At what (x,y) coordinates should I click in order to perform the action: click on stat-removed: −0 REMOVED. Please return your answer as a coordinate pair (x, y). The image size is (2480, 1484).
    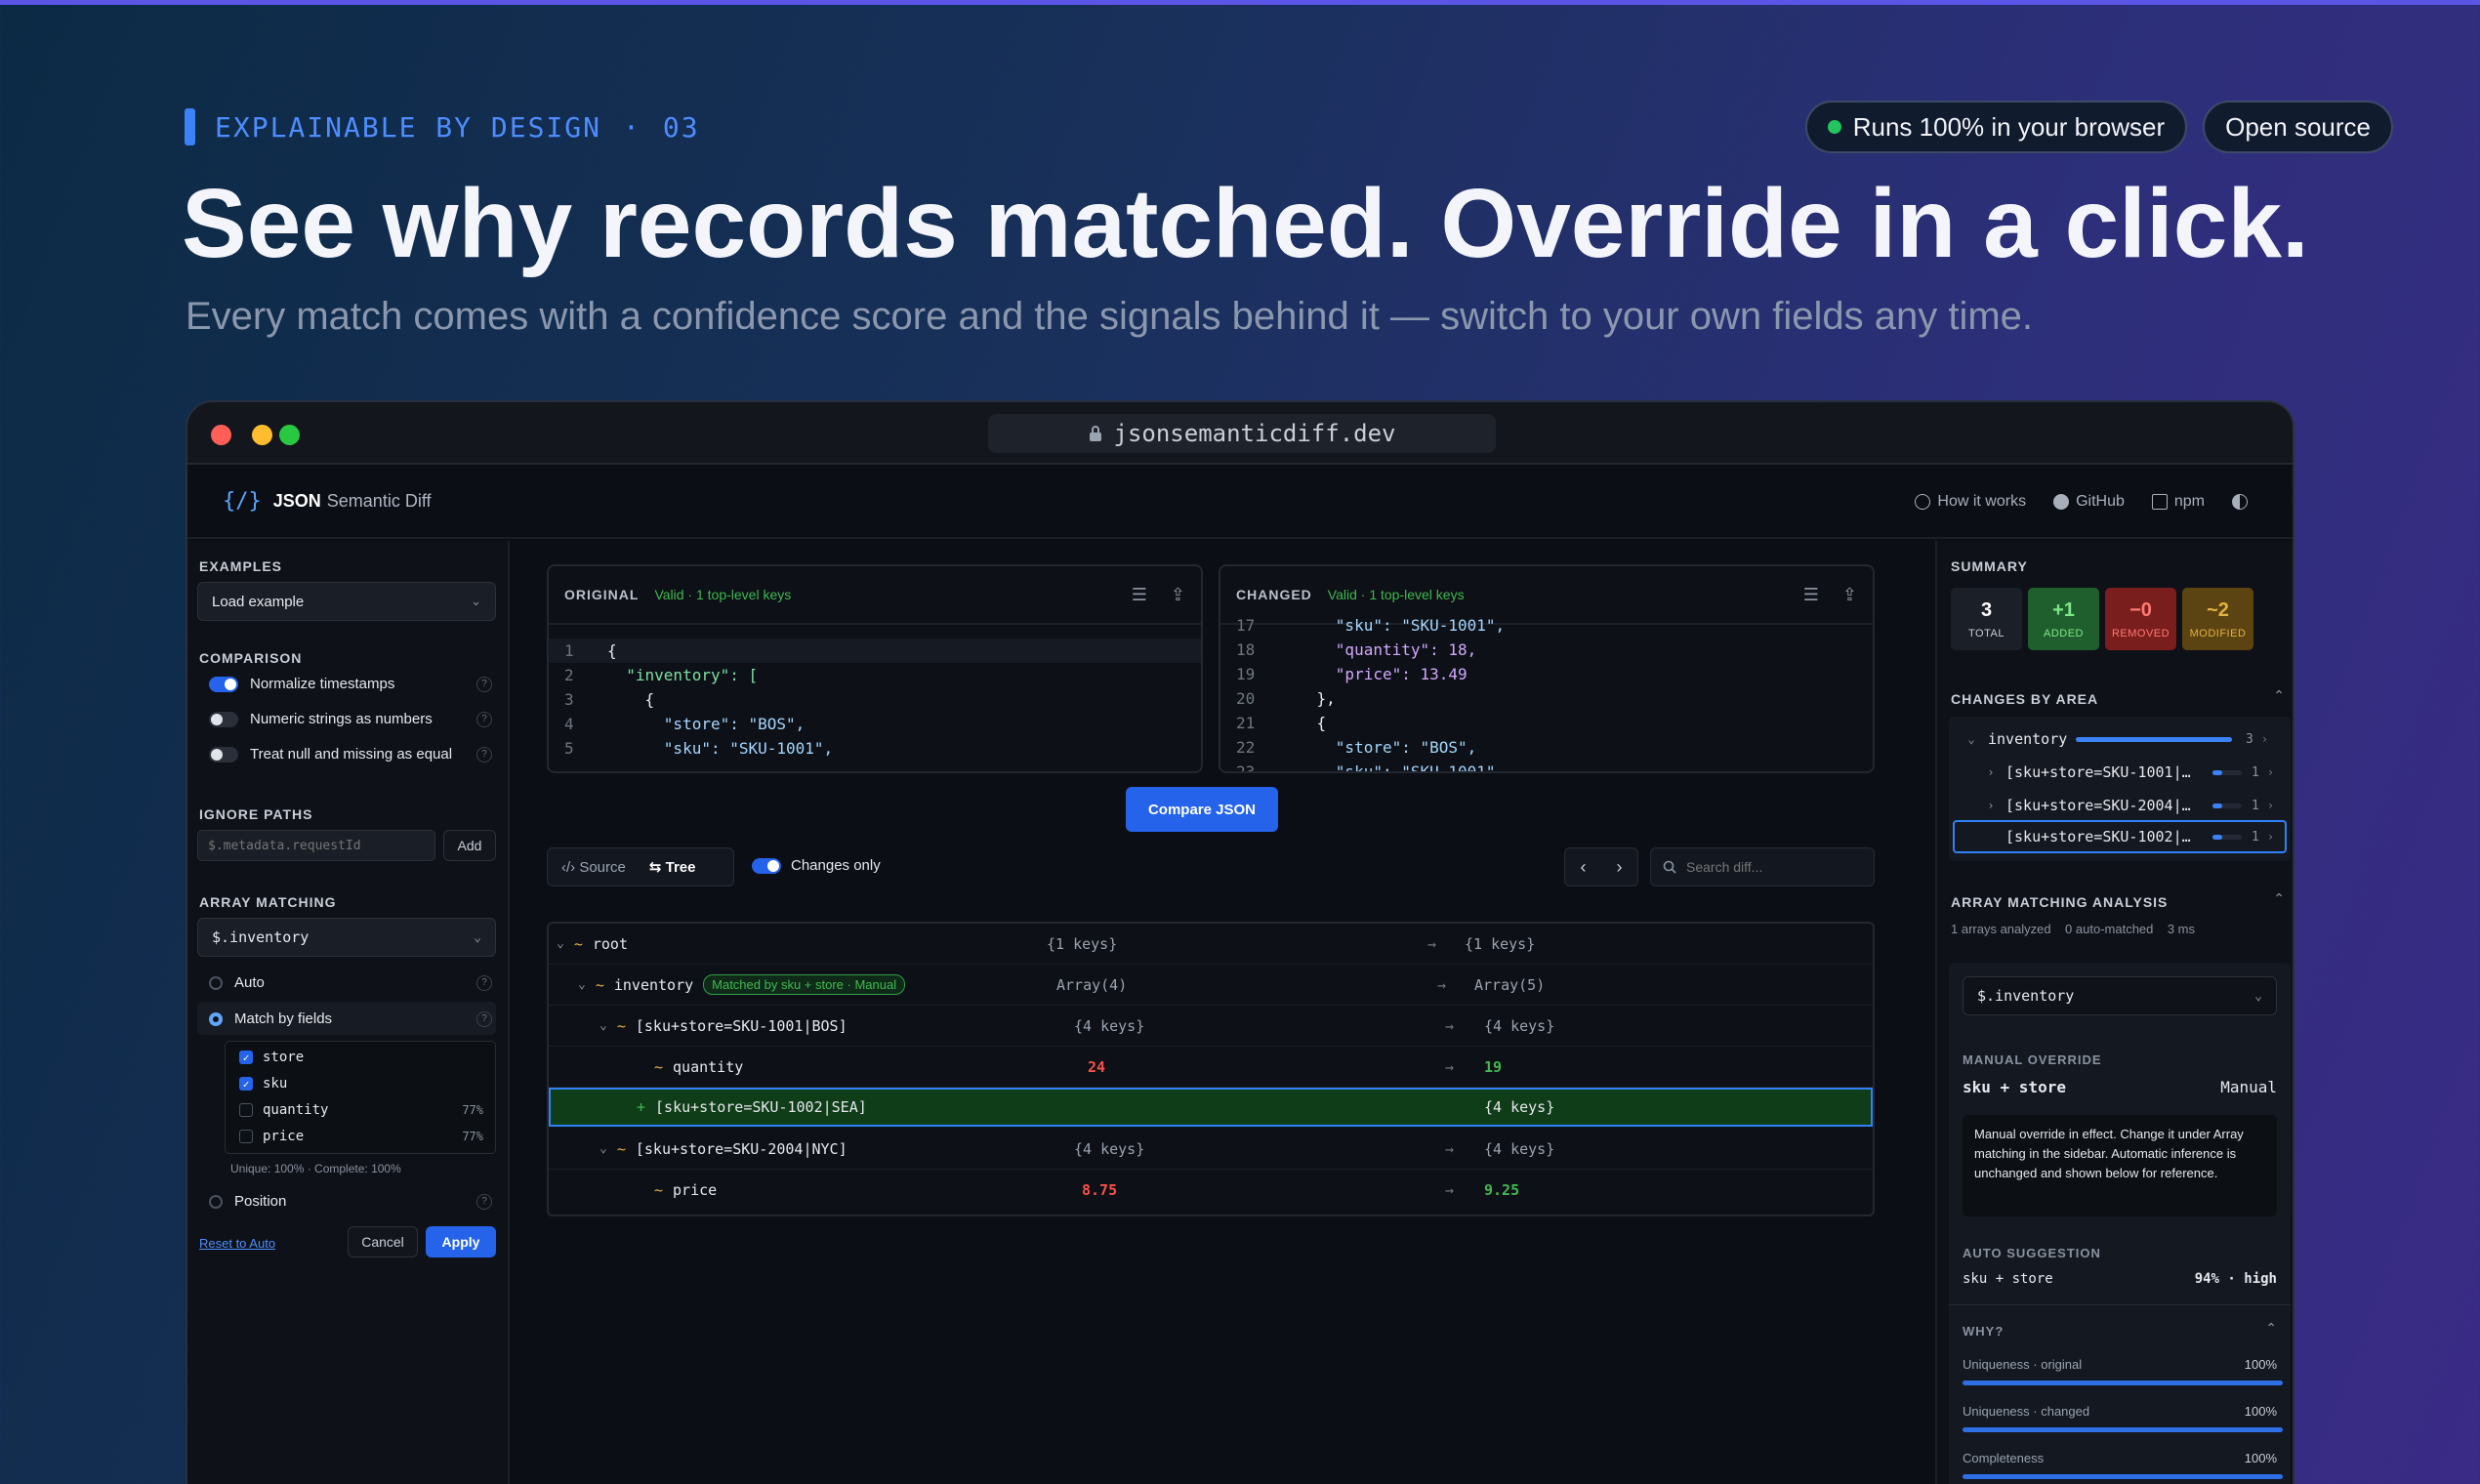
    Looking at the image, I should click on (2140, 619).